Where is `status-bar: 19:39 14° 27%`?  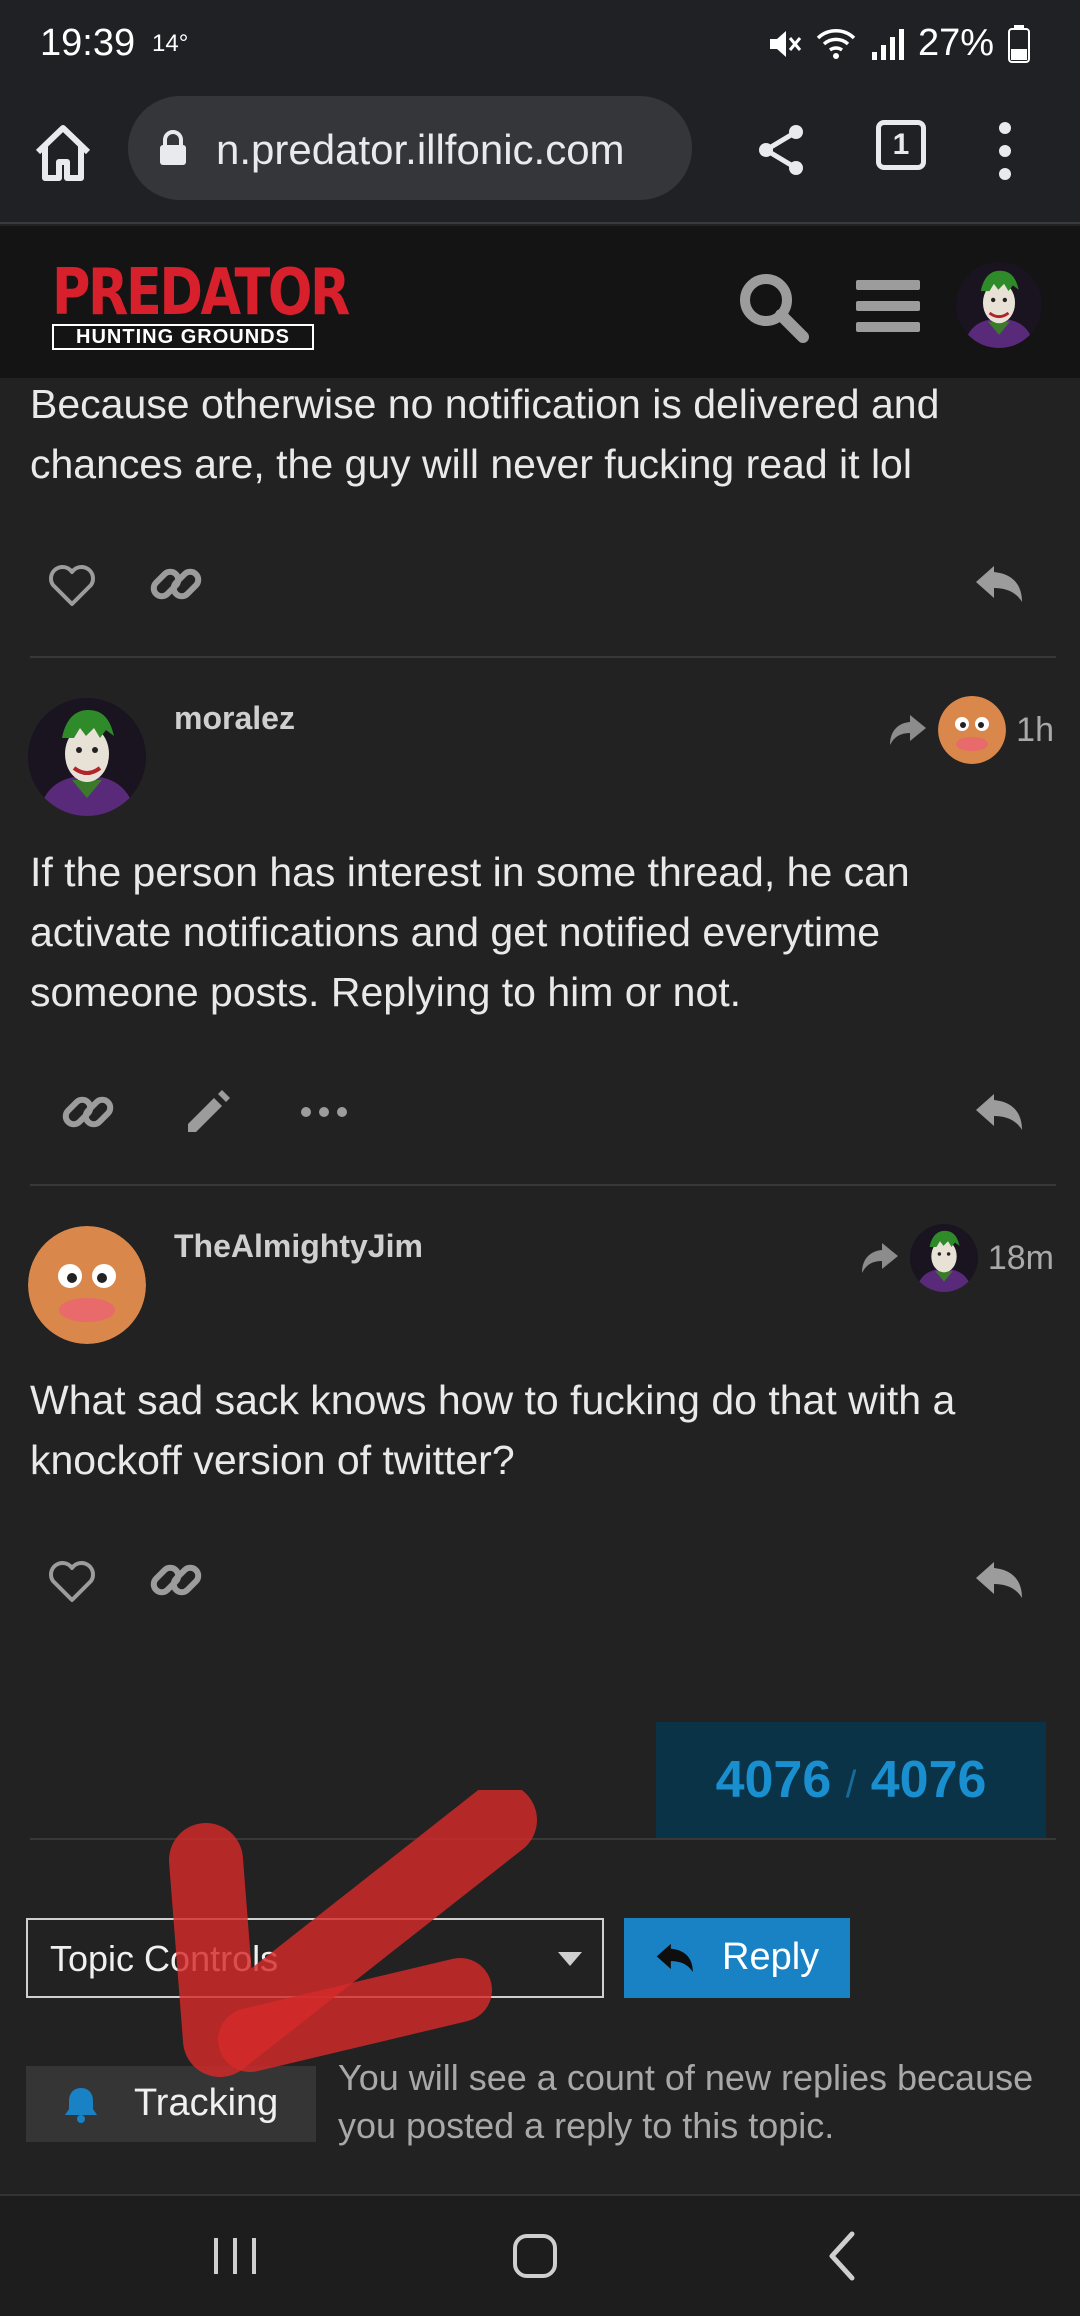 status-bar: 19:39 14° 27% is located at coordinates (540, 46).